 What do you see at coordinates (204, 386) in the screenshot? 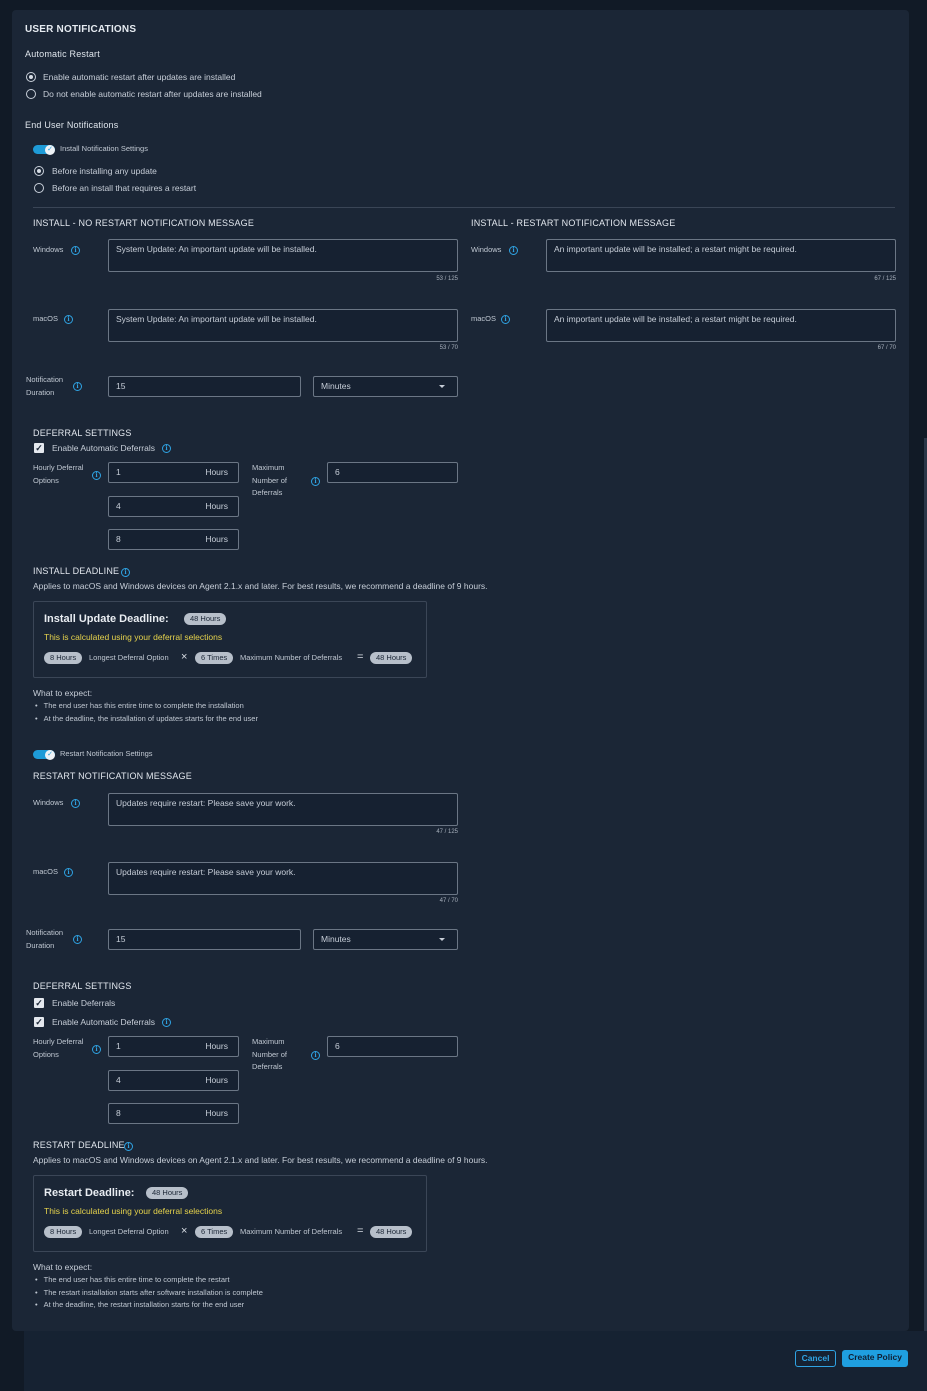
I see `notification-duration-input: 15` at bounding box center [204, 386].